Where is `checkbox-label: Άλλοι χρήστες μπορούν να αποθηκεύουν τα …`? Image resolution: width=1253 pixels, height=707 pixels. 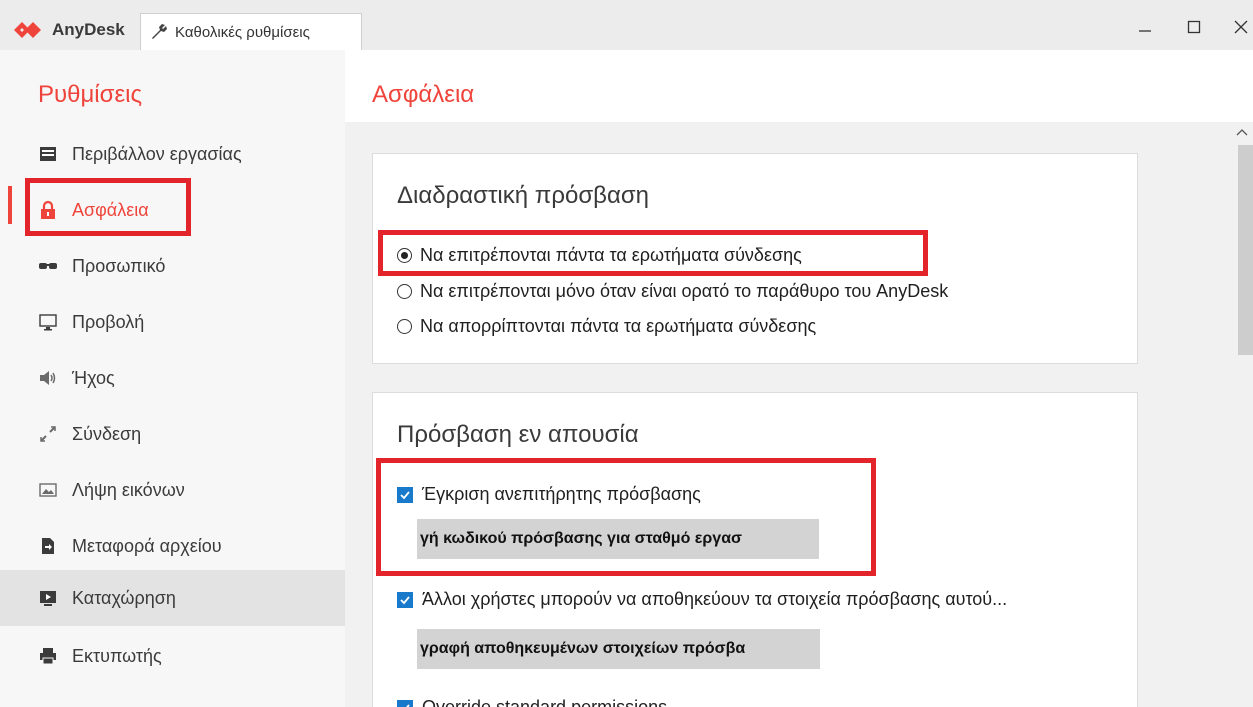 checkbox-label: Άλλοι χρήστες μπορούν να αποθηκεύουν τα … is located at coordinates (715, 599).